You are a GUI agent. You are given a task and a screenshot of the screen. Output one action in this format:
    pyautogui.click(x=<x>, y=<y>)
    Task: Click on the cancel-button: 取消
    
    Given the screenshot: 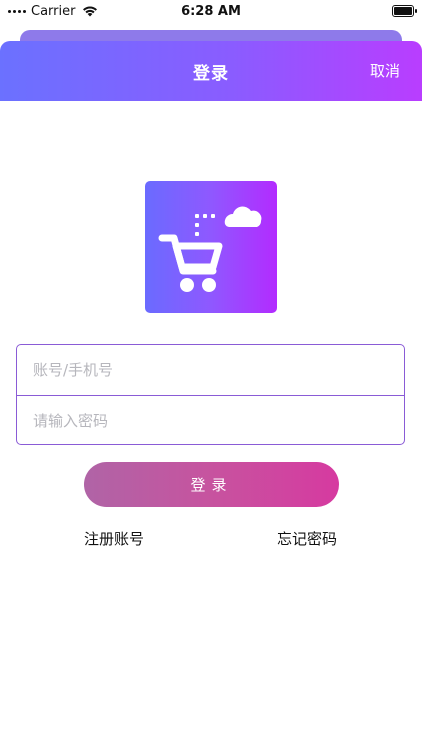 What is the action you would take?
    pyautogui.click(x=385, y=71)
    